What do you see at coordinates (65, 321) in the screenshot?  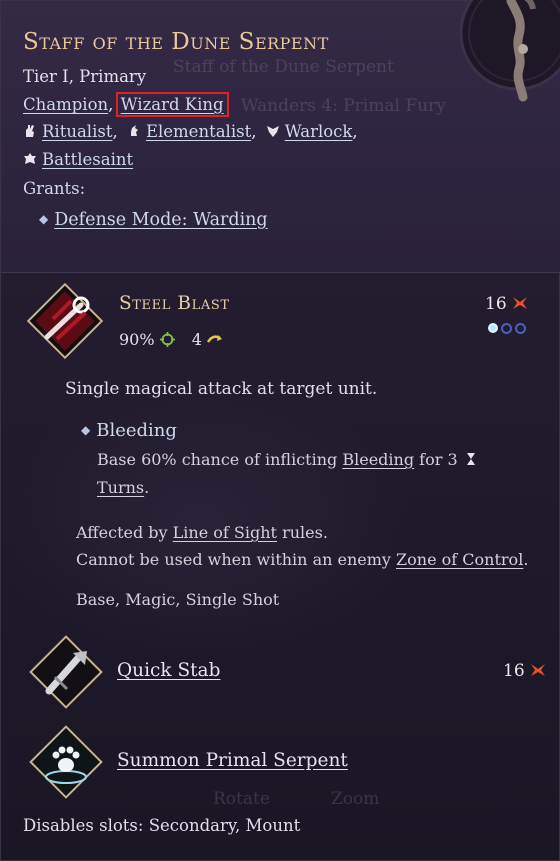 I see `steel-blast-icon` at bounding box center [65, 321].